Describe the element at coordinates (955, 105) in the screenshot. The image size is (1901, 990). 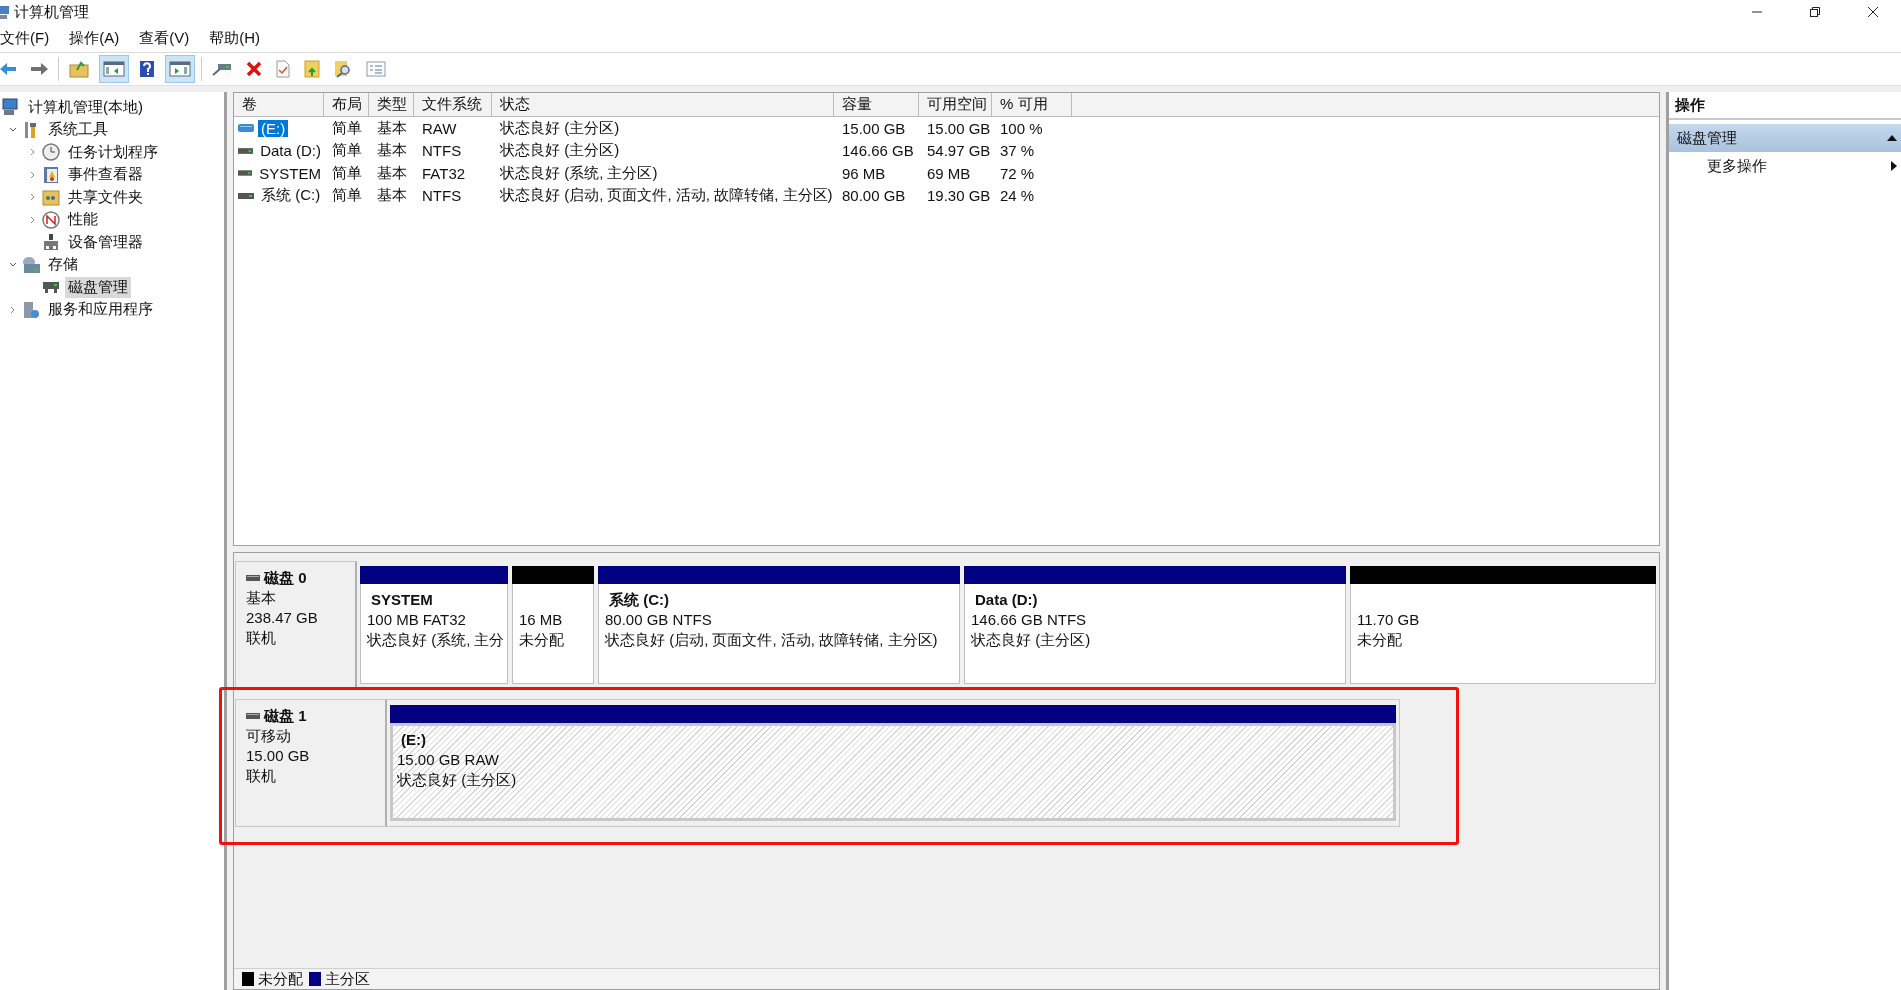
I see `column-header: 可用空间` at that location.